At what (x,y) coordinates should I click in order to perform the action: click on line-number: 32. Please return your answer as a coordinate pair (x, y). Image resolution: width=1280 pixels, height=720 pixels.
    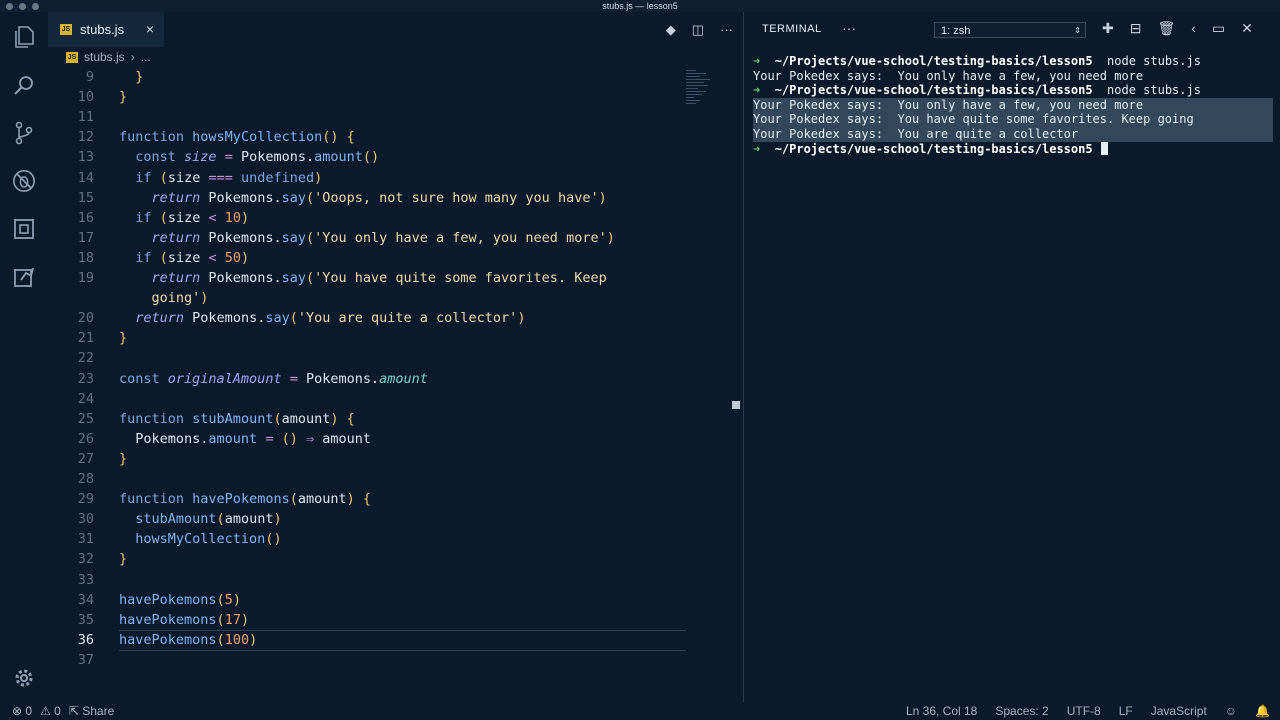
    Looking at the image, I should click on (85, 559).